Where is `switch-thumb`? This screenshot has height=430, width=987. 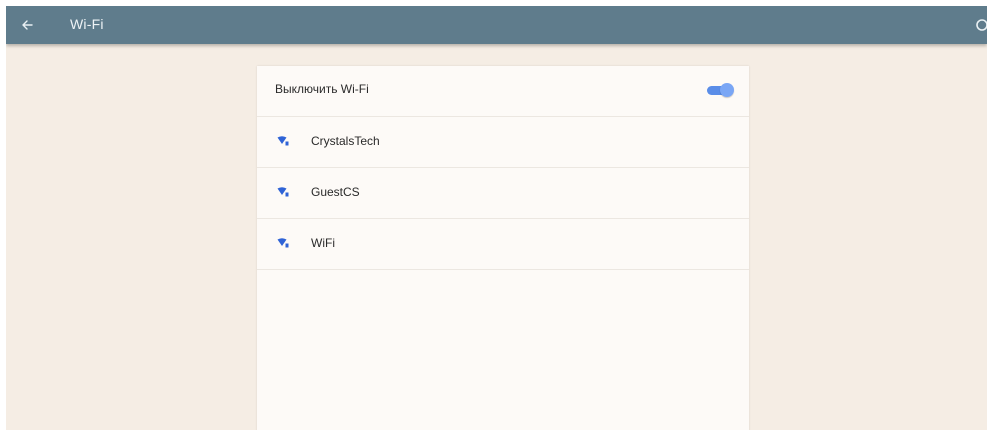 switch-thumb is located at coordinates (727, 90).